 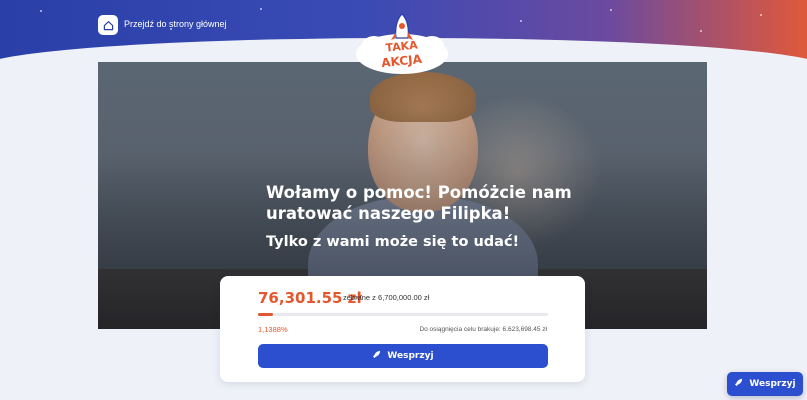 What do you see at coordinates (265, 314) in the screenshot?
I see `progress-fill` at bounding box center [265, 314].